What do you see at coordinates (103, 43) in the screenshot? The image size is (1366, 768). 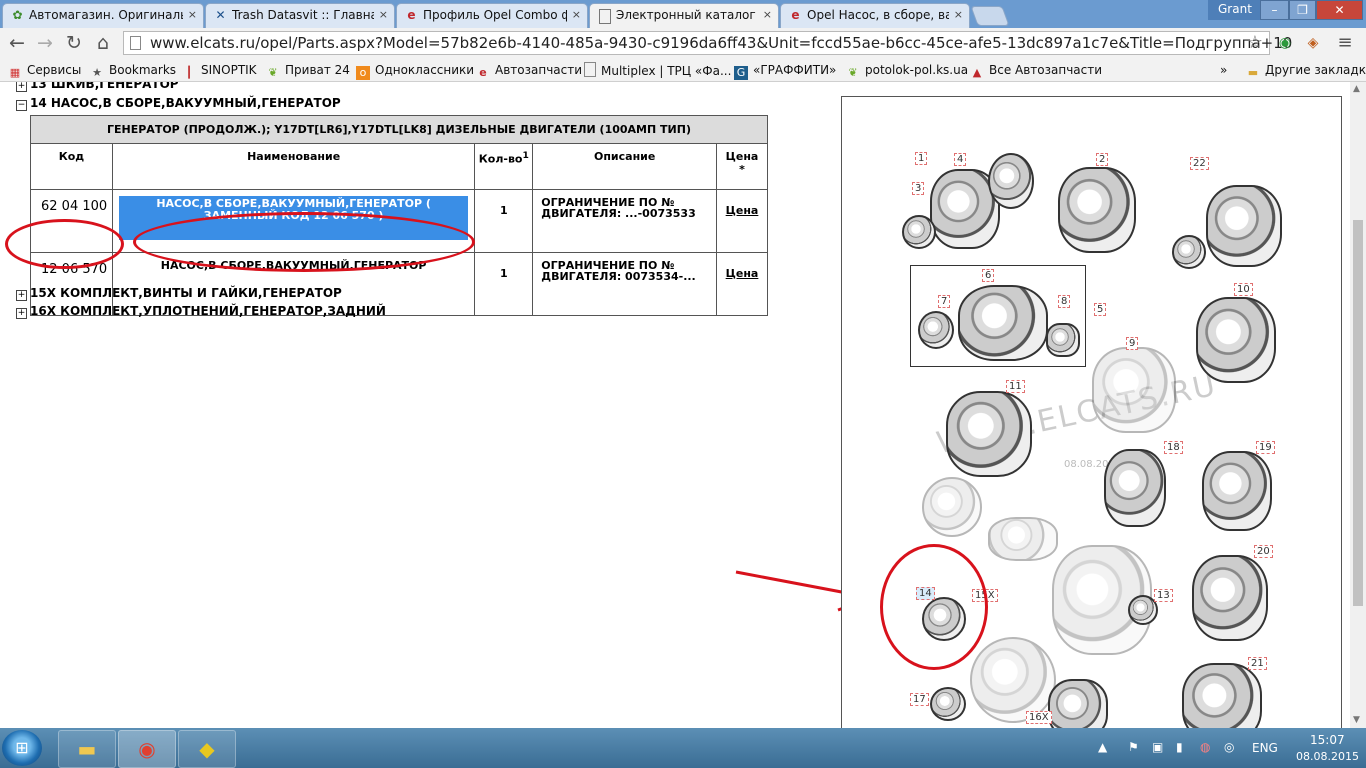 I see `home-icon: ⌂` at bounding box center [103, 43].